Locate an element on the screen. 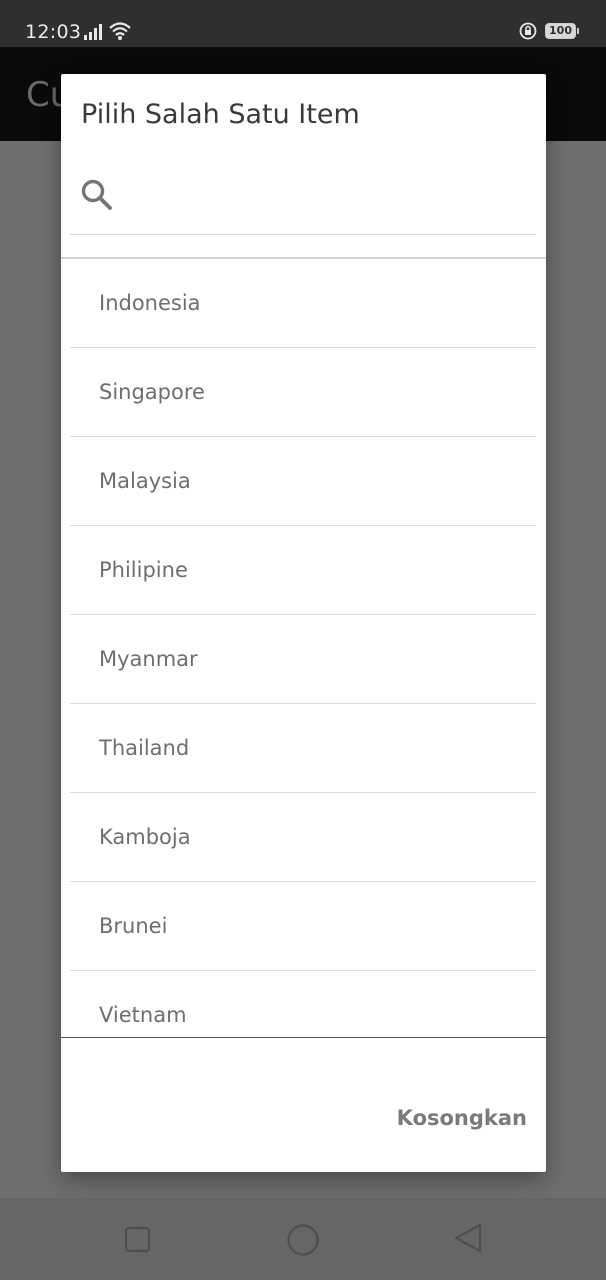 This screenshot has width=606, height=1280. recents-square-icon is located at coordinates (138, 1242).